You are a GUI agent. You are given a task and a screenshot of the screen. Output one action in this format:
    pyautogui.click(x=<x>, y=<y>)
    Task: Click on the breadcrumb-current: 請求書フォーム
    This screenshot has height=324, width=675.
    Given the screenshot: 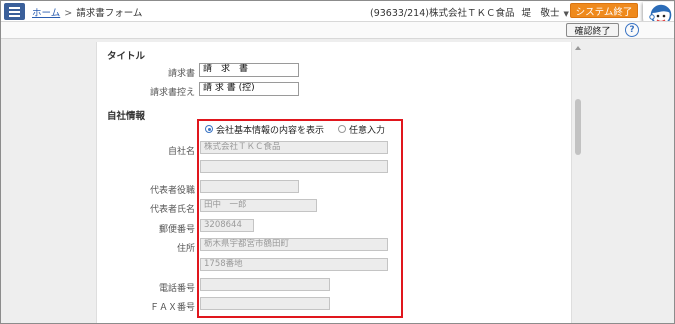 What is the action you would take?
    pyautogui.click(x=109, y=13)
    